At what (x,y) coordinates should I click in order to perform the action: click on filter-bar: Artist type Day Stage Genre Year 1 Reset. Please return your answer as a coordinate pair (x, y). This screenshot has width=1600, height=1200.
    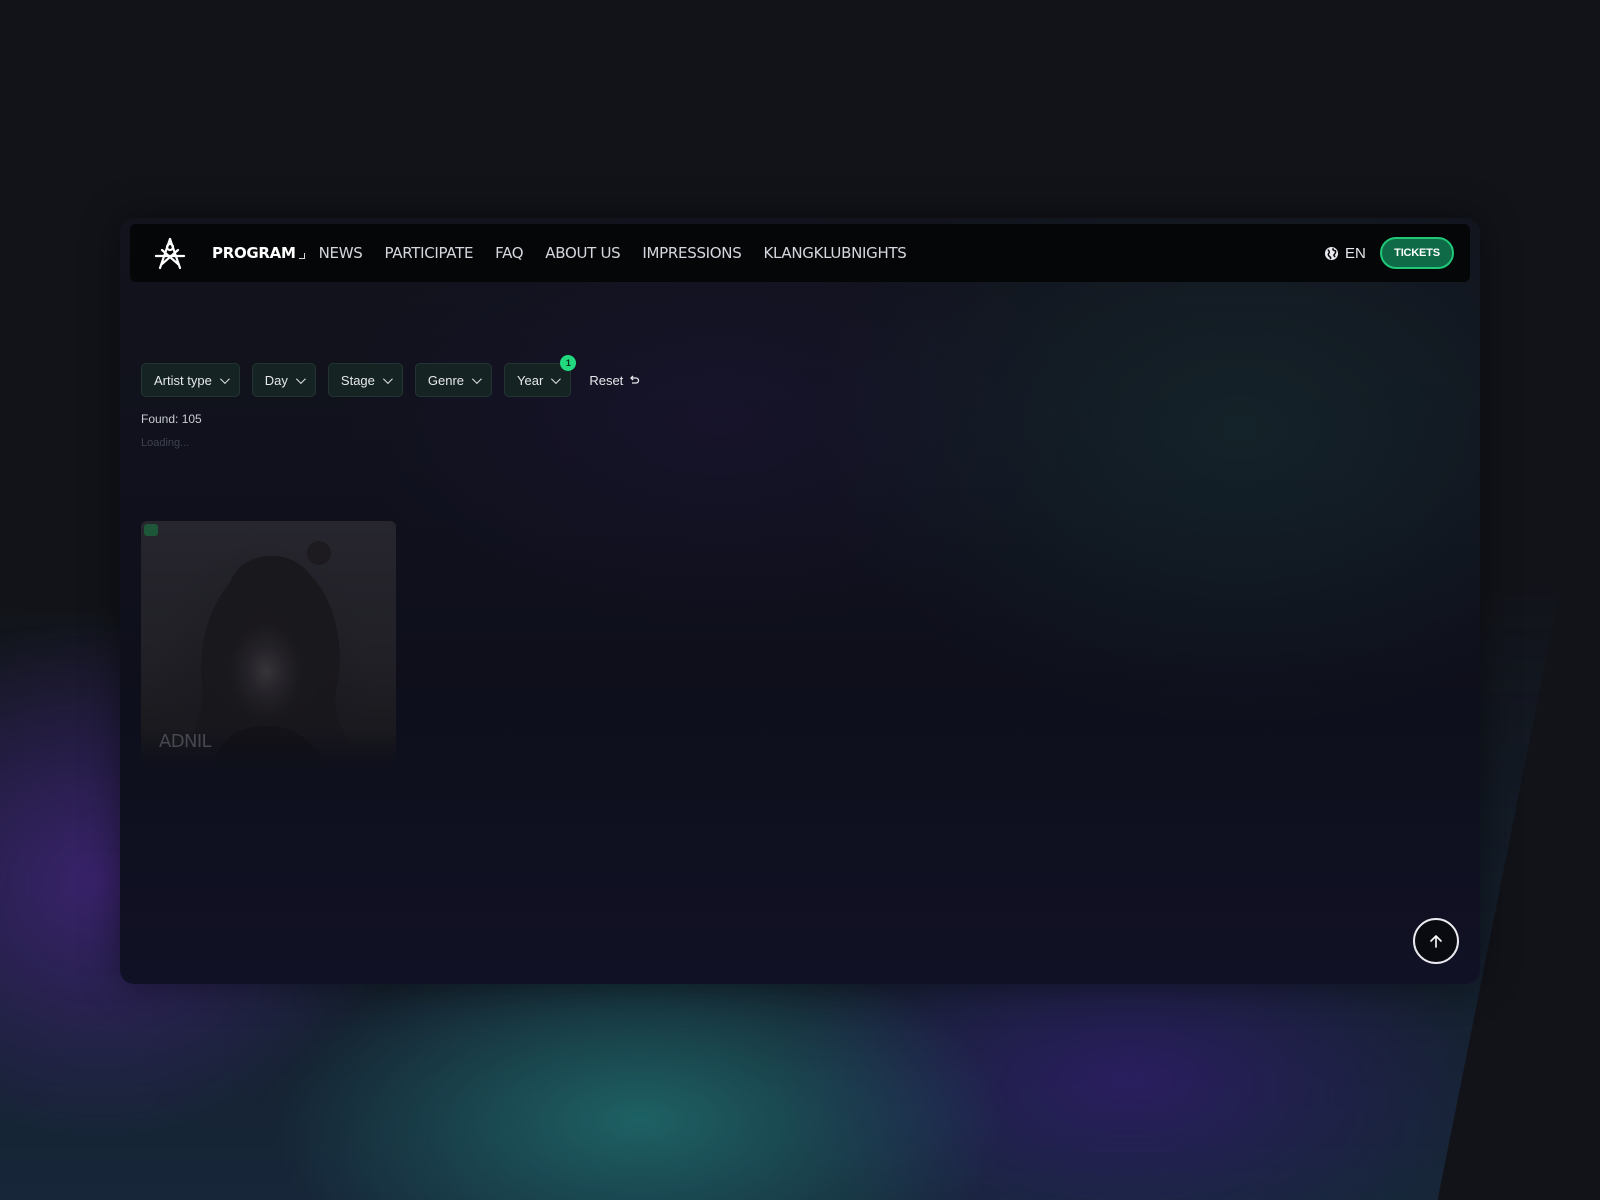
    Looking at the image, I should click on (390, 376).